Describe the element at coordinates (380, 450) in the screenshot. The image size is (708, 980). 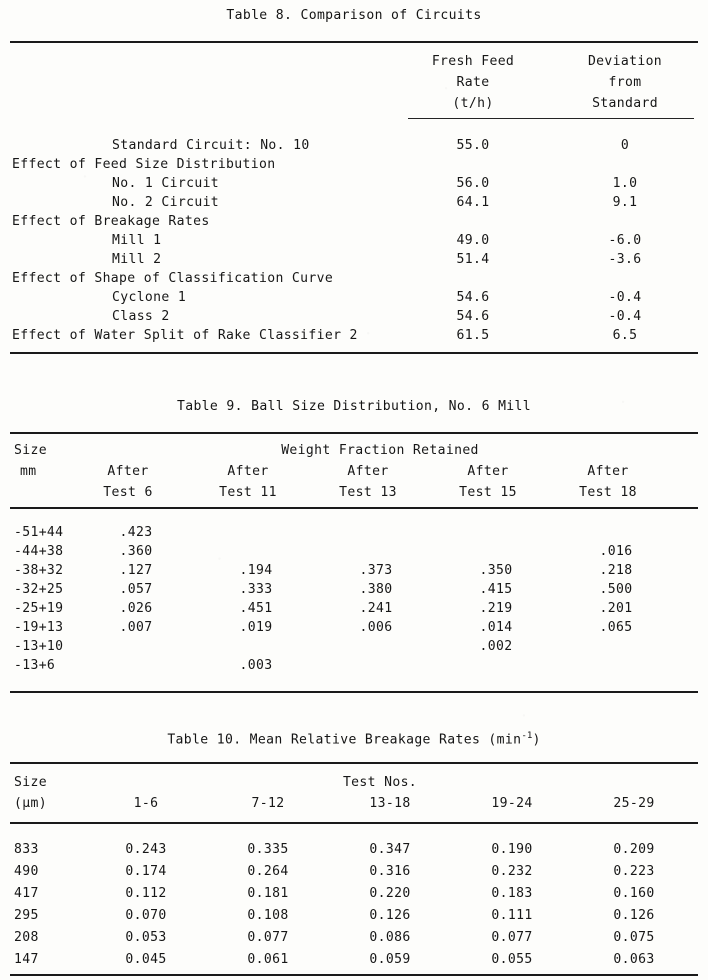
I see `table9-span-header: Weight Fraction Retained` at that location.